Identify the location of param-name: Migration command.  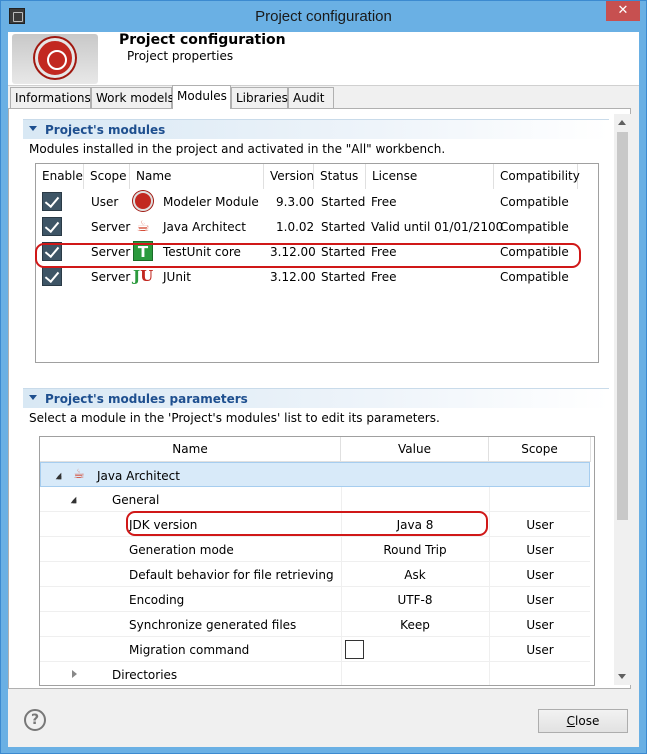
(189, 650).